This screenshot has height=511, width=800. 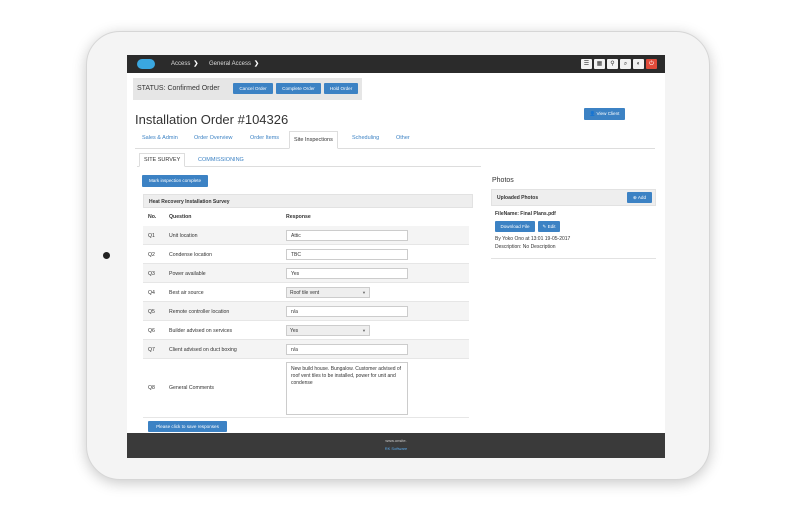 I want to click on row-question: Best air source, so click(x=186, y=293).